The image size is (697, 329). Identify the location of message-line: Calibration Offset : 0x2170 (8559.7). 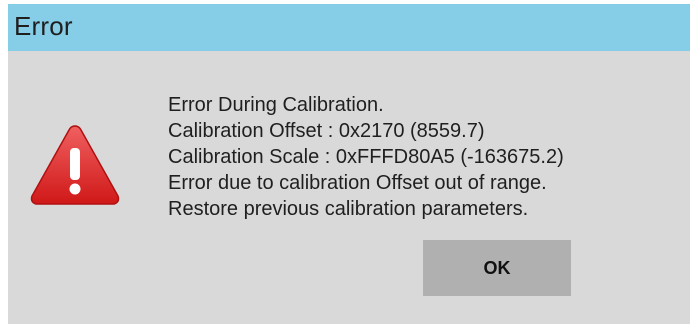
(326, 131).